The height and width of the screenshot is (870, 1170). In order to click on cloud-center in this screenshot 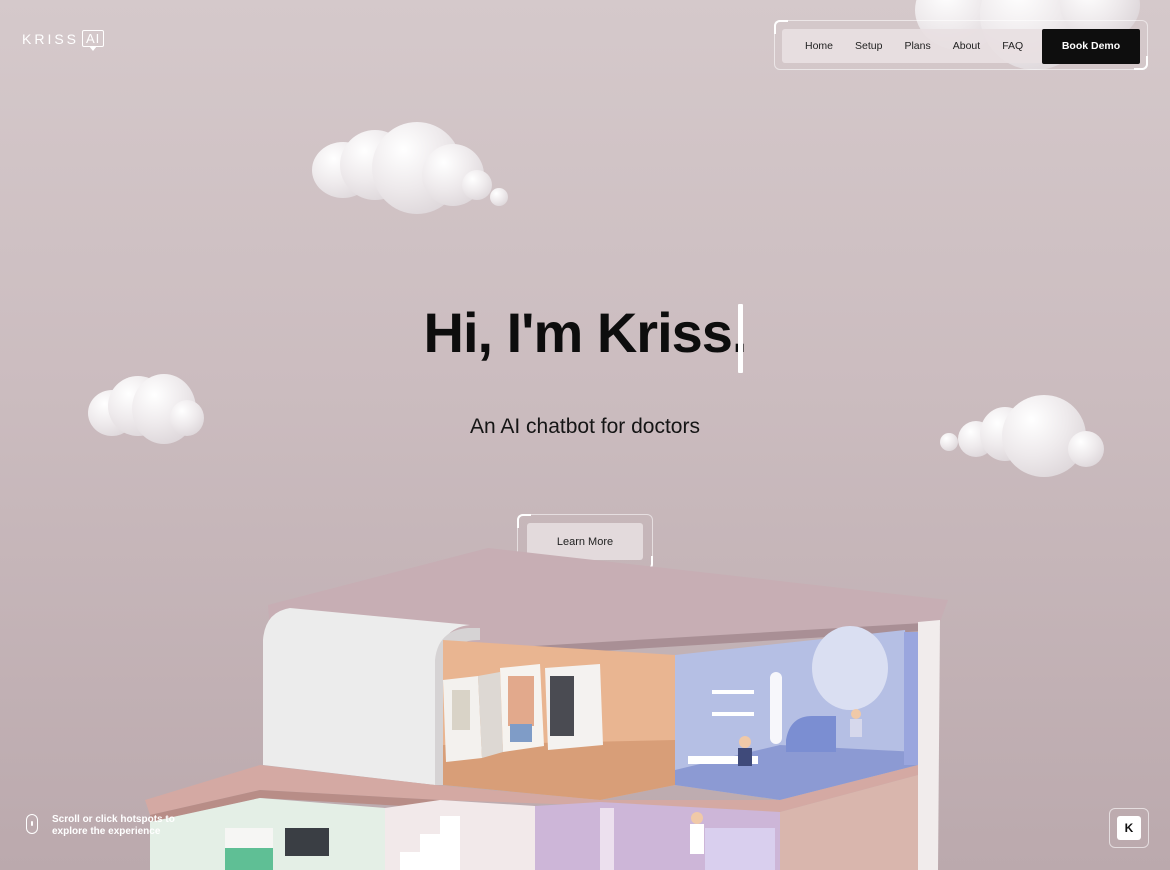, I will do `click(412, 172)`.